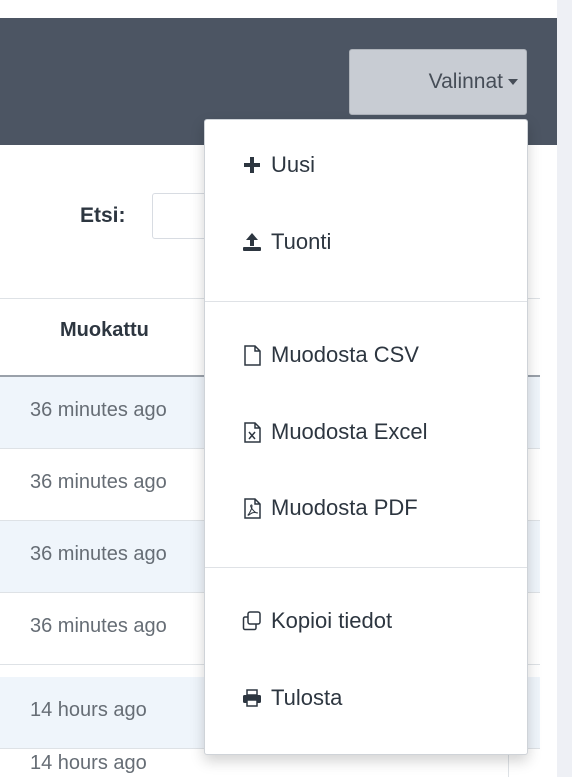 The image size is (572, 777). I want to click on menu-item-label: Muodosta CSV, so click(345, 354).